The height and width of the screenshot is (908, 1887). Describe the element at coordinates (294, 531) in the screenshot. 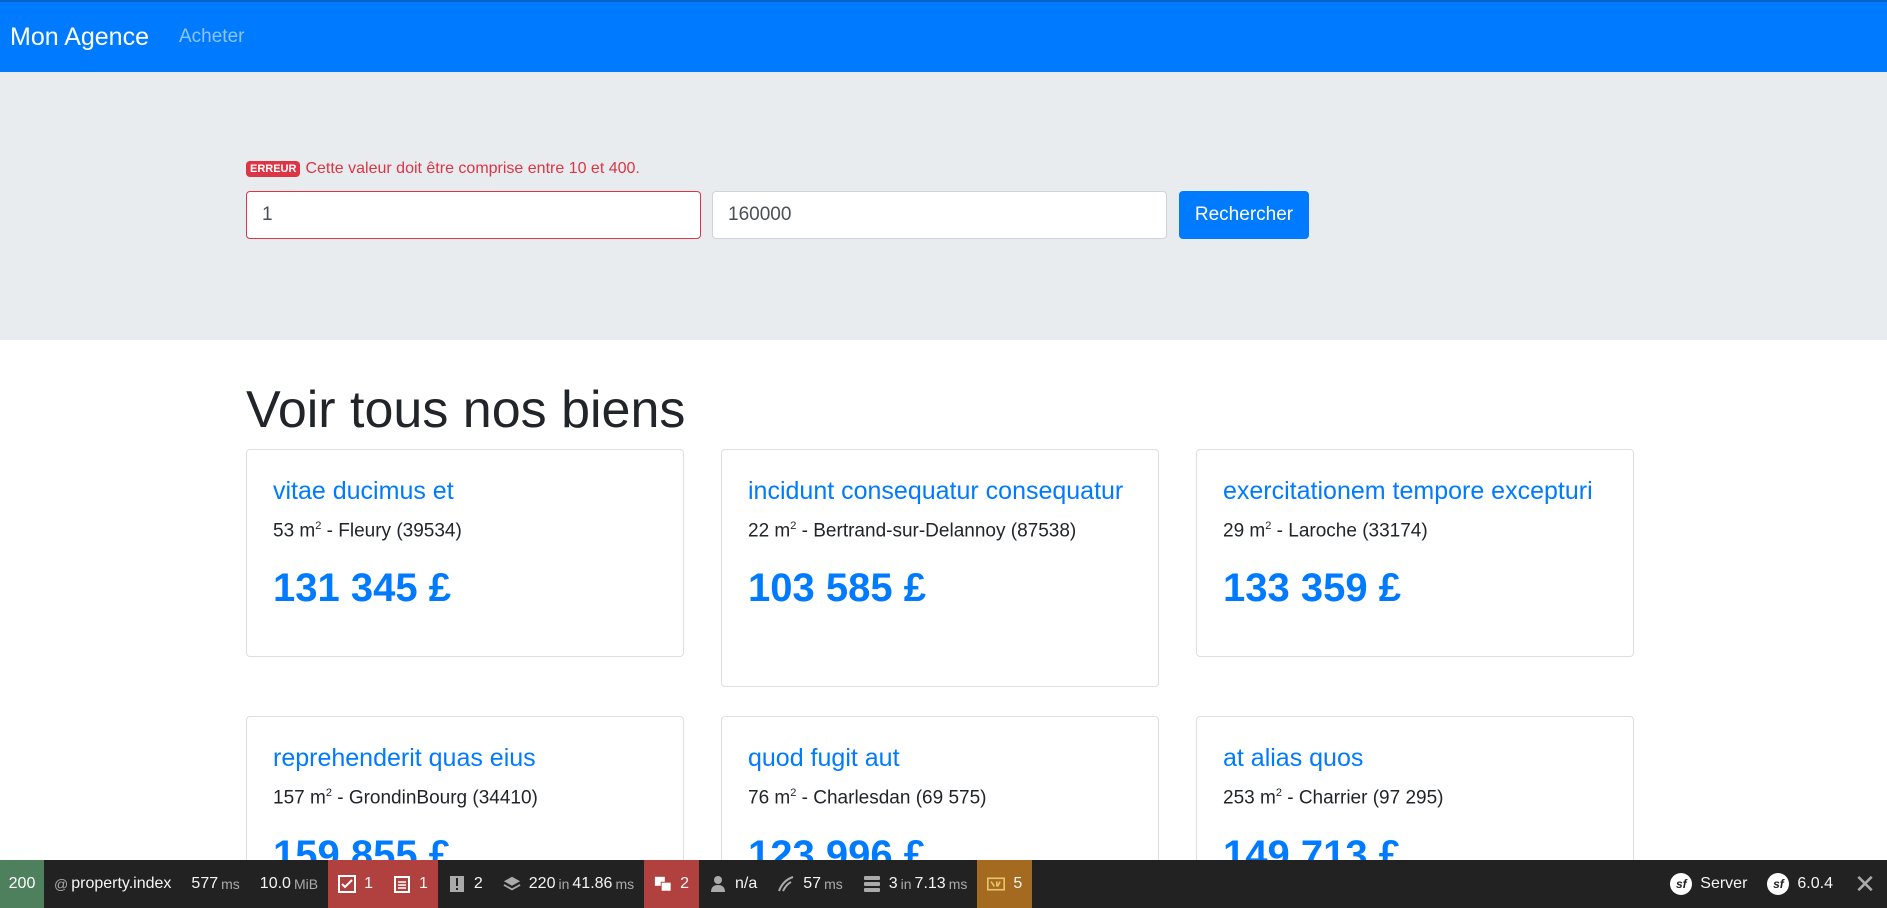

I see `property-surface: 53 m` at that location.